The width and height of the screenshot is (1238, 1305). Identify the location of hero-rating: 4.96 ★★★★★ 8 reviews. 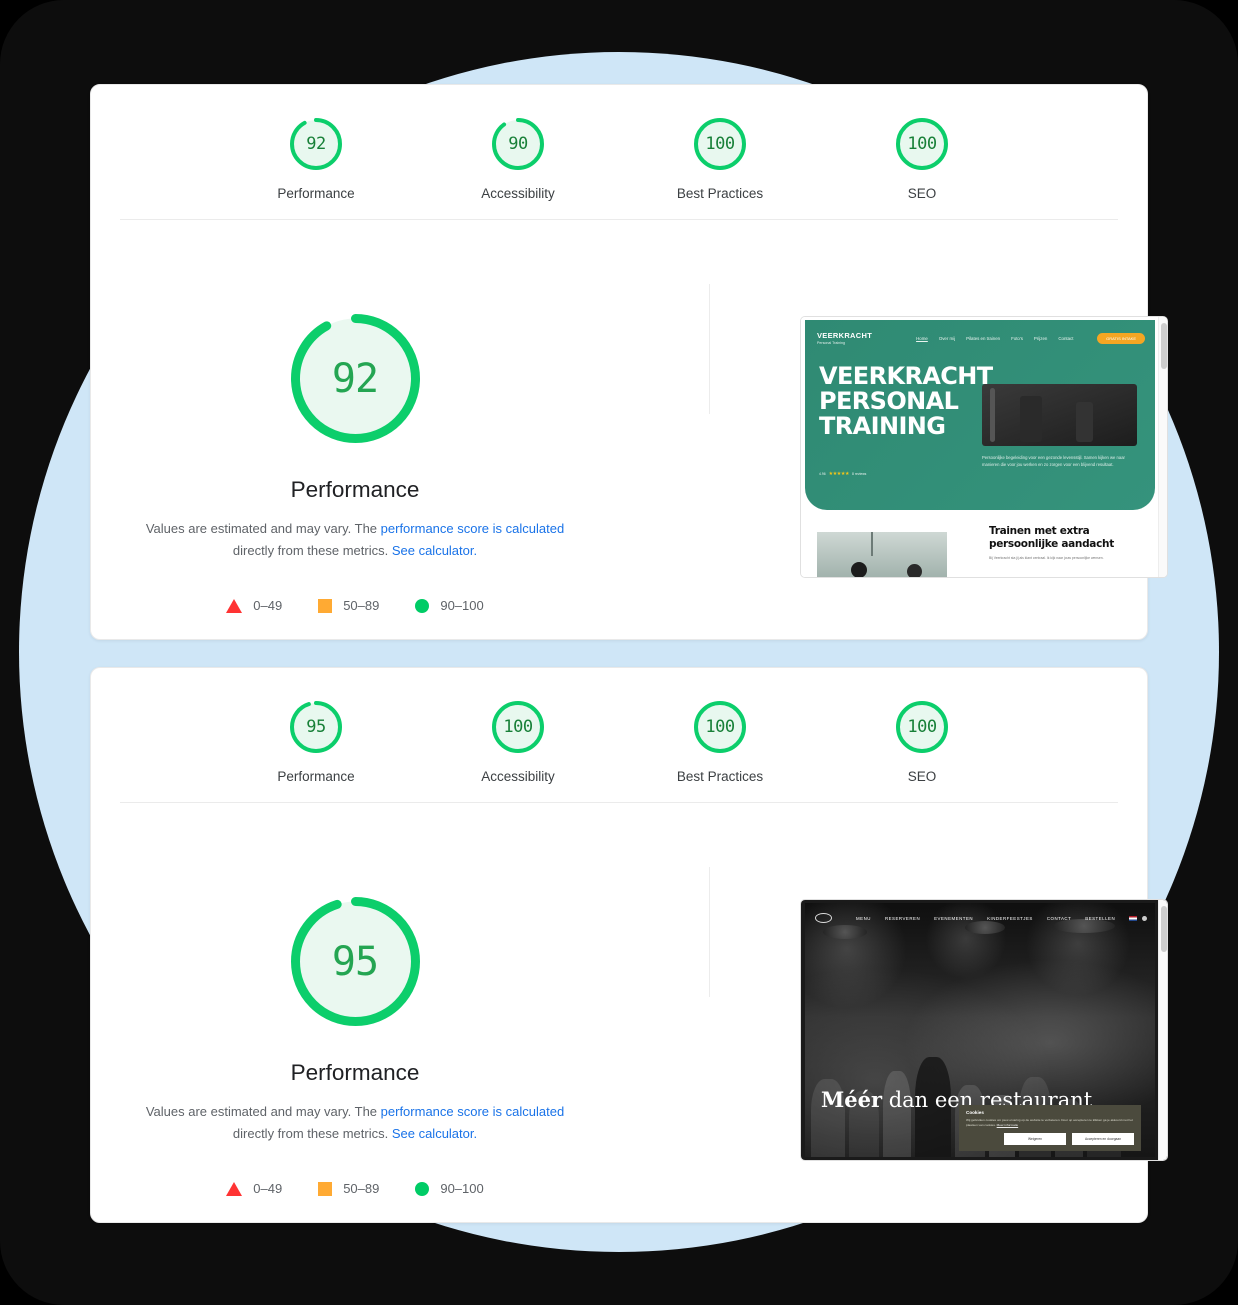
(842, 474).